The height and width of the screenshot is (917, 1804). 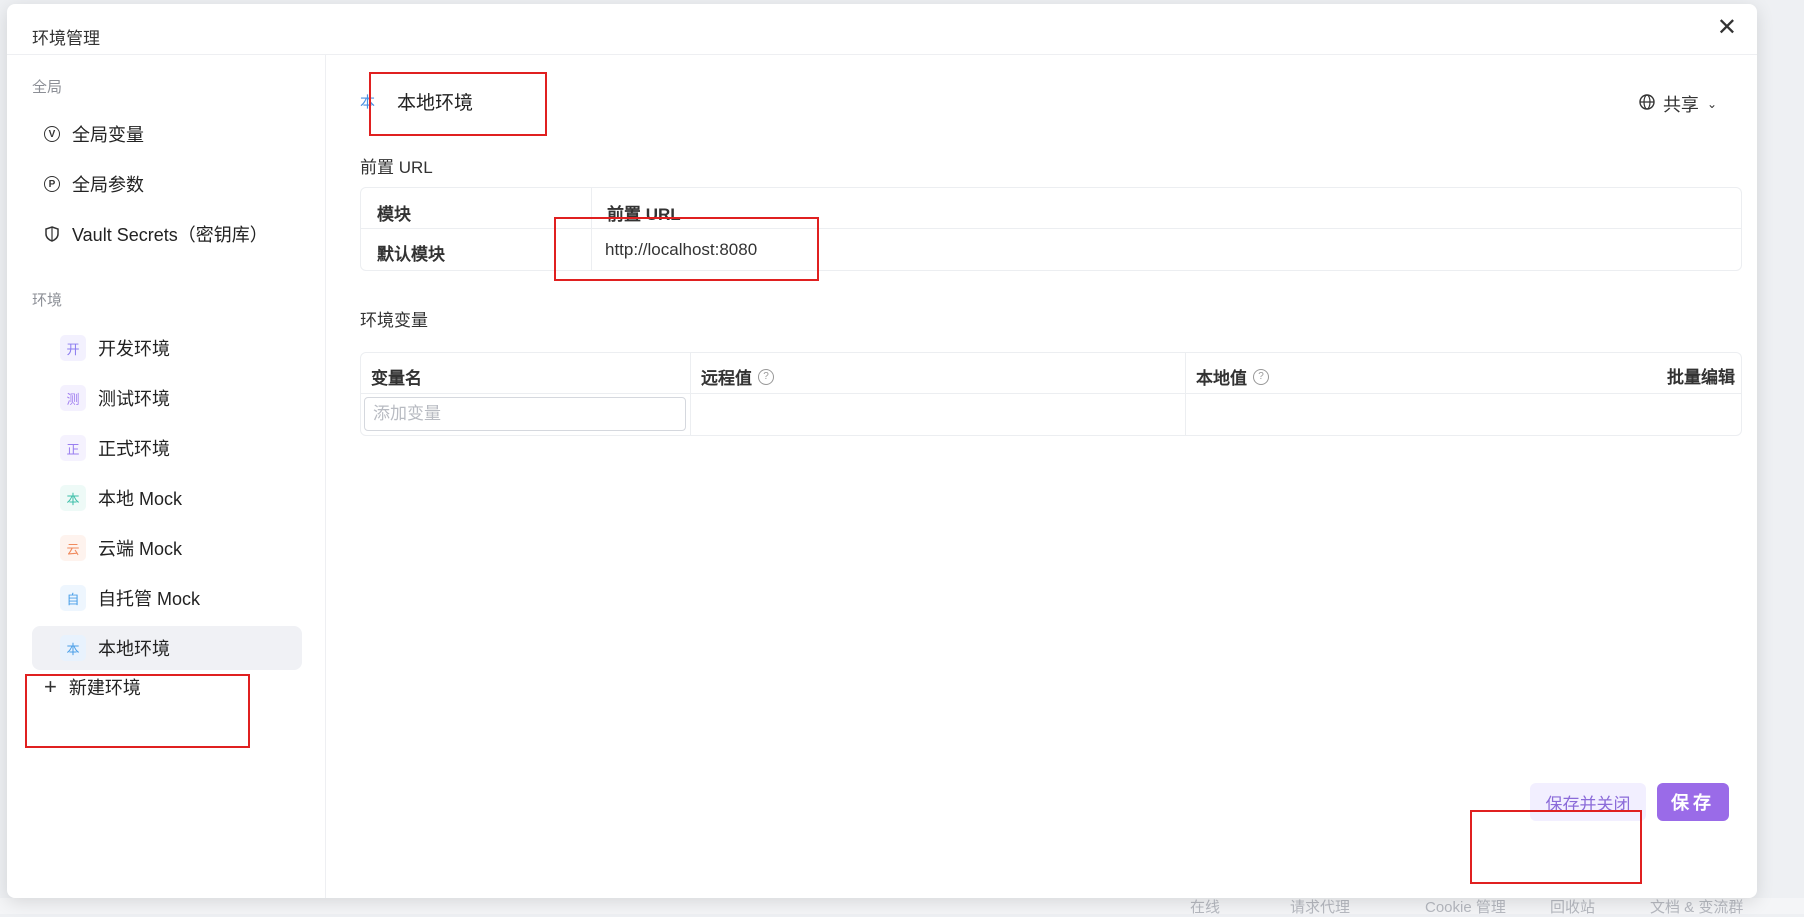 I want to click on table-header-row: 模块 前置 URL, so click(x=1051, y=208).